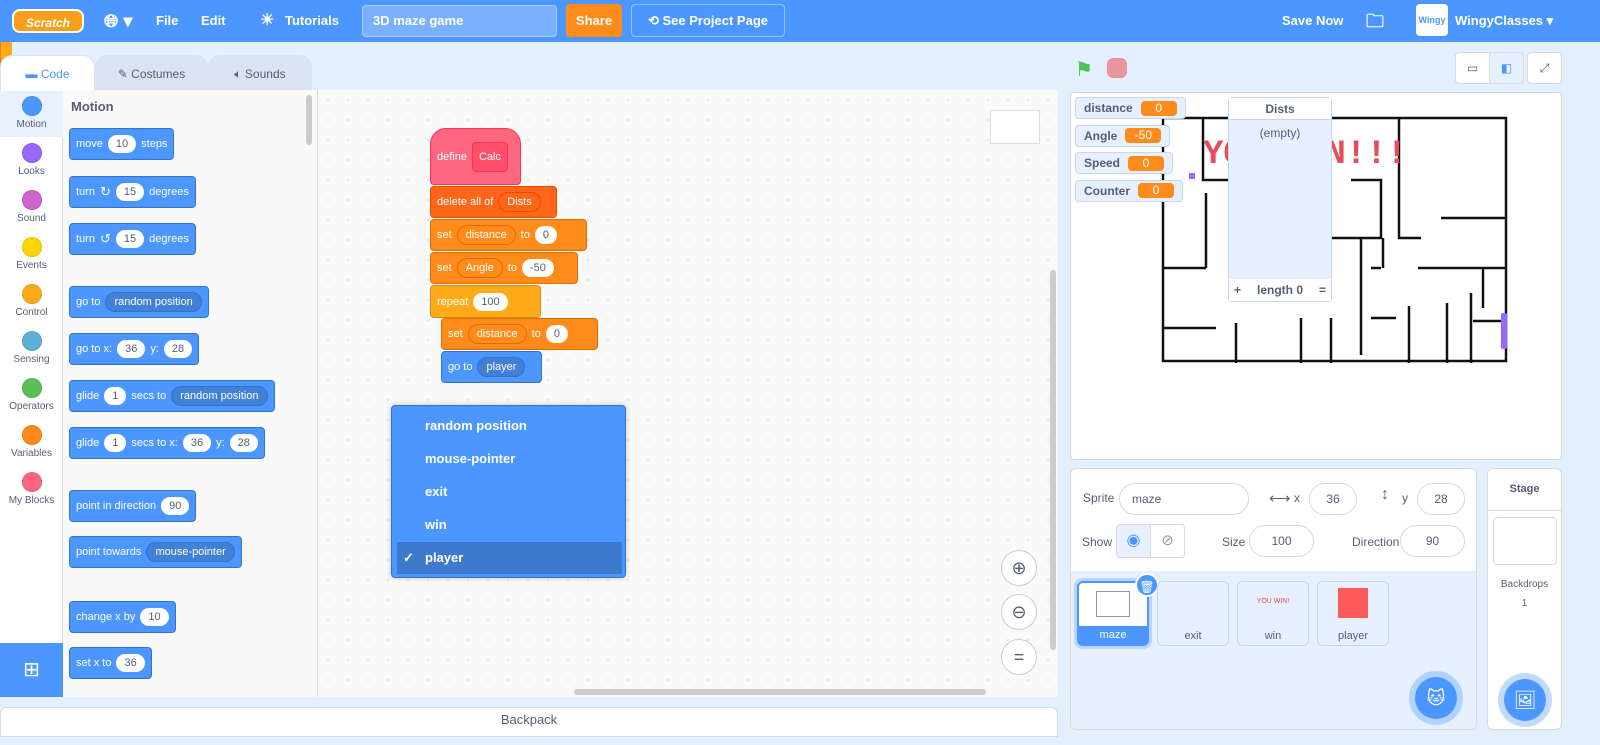  I want to click on block-turn-ccw: turn ↺ 15 degrees, so click(132, 239).